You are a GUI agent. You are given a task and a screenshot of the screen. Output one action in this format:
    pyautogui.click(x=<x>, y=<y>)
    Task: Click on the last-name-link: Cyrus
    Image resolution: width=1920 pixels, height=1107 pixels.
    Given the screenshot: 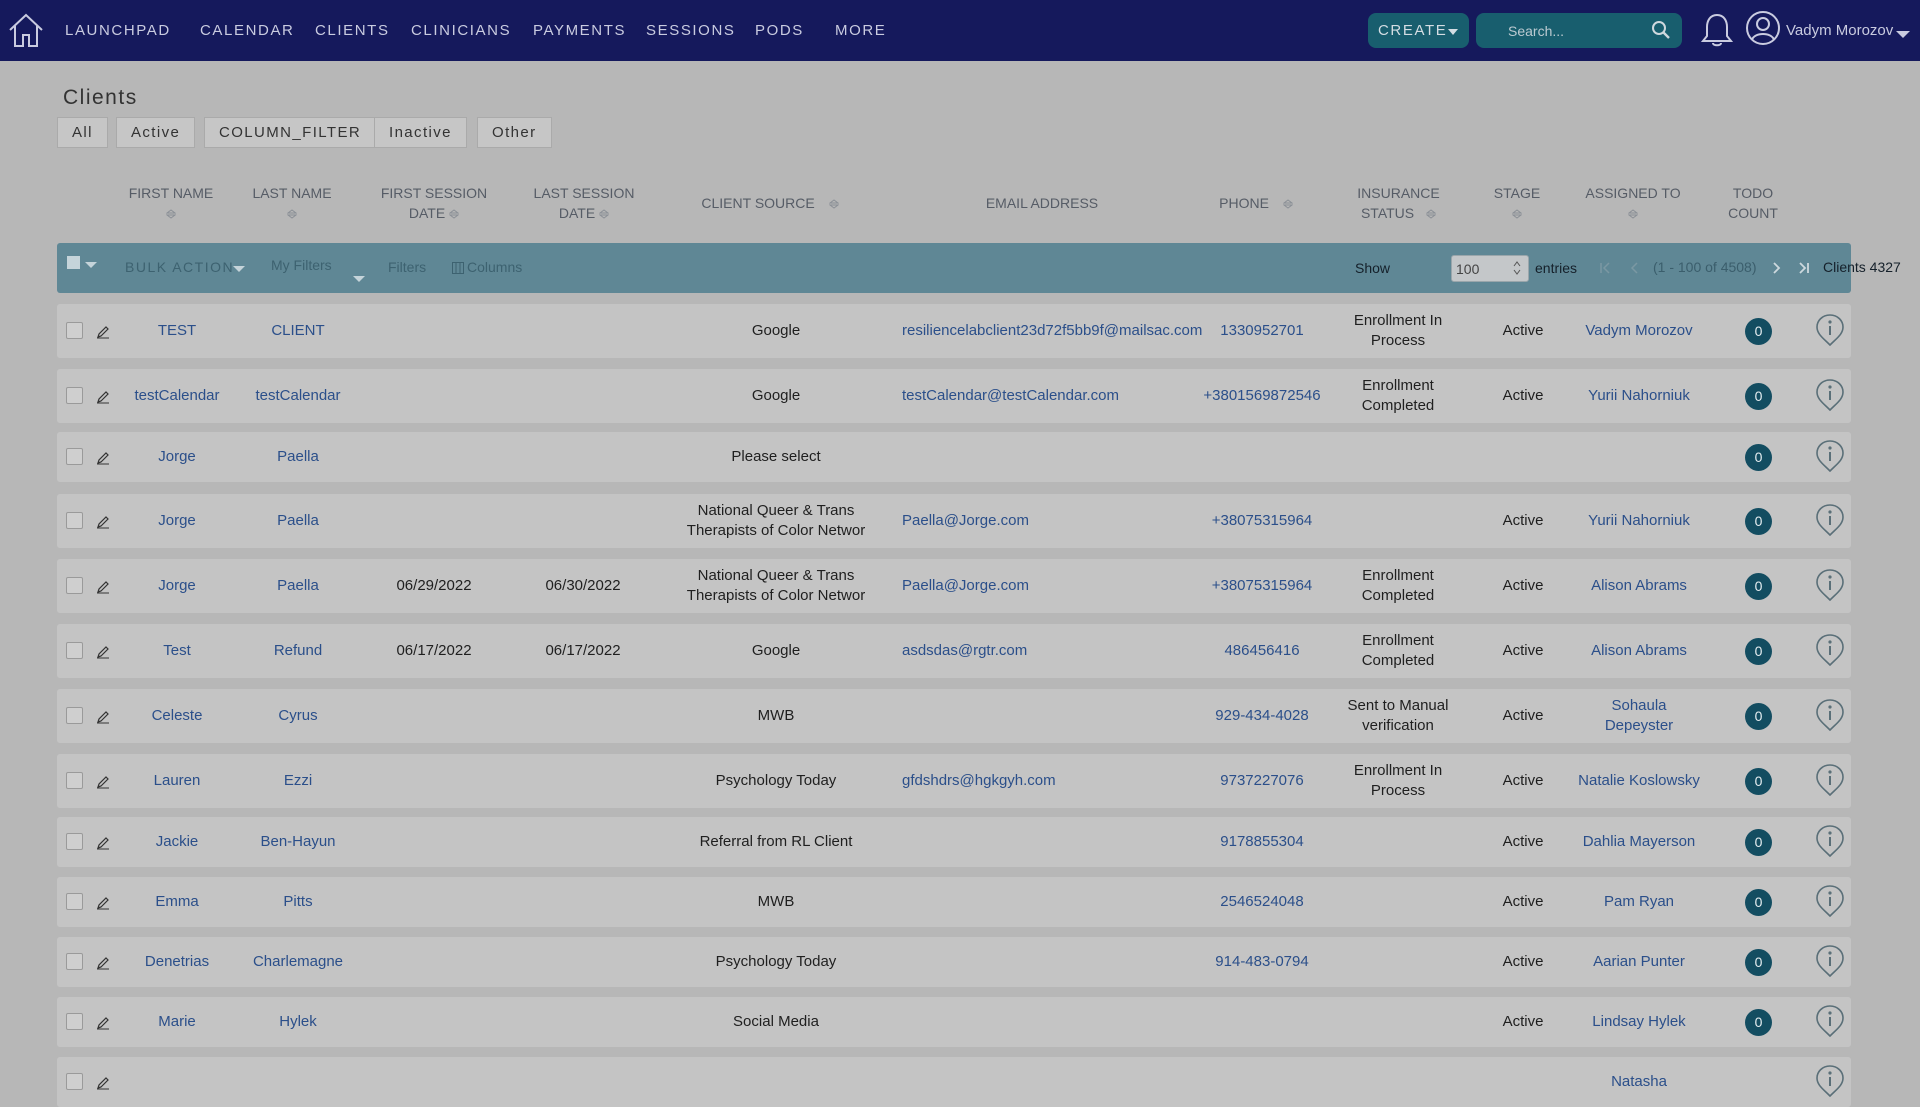 What is the action you would take?
    pyautogui.click(x=297, y=716)
    